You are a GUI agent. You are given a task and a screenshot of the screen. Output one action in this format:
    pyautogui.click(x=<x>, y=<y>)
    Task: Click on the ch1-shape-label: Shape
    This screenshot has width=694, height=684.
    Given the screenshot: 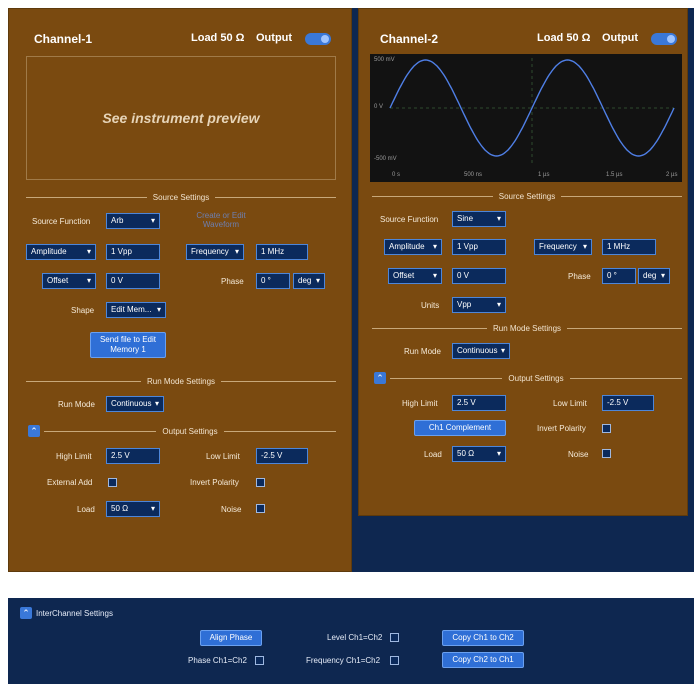 What is the action you would take?
    pyautogui.click(x=83, y=310)
    